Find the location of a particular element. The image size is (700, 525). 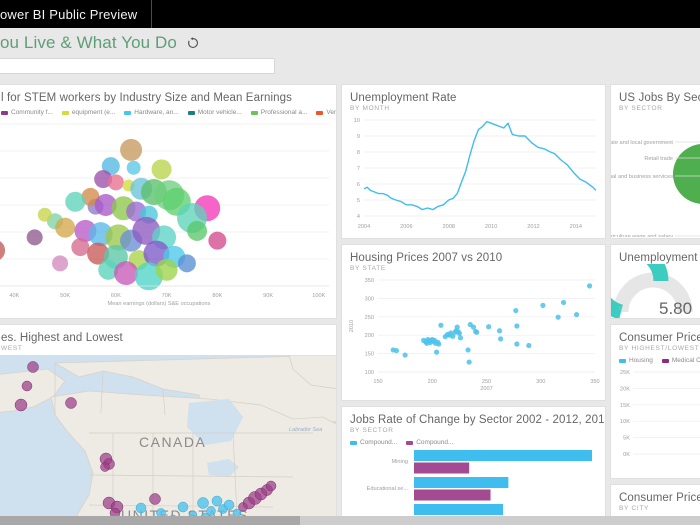

consumer-prices-plot: 0K 5K 10K 15K 20K 25K is located at coordinates (655, 420).